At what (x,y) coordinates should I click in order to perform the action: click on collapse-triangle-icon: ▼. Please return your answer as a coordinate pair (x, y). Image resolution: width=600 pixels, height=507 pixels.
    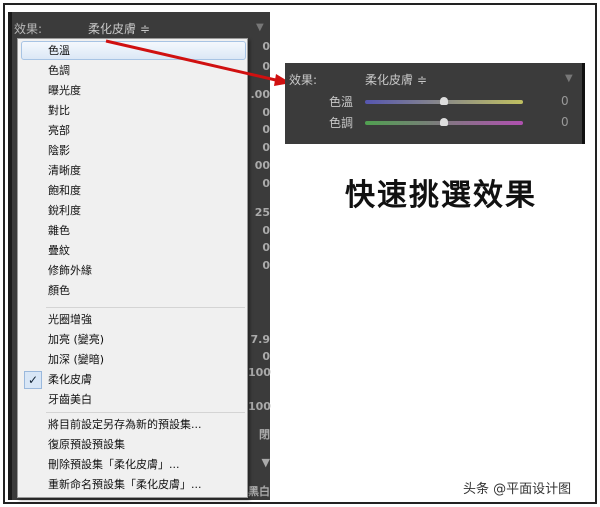
    Looking at the image, I should click on (569, 78).